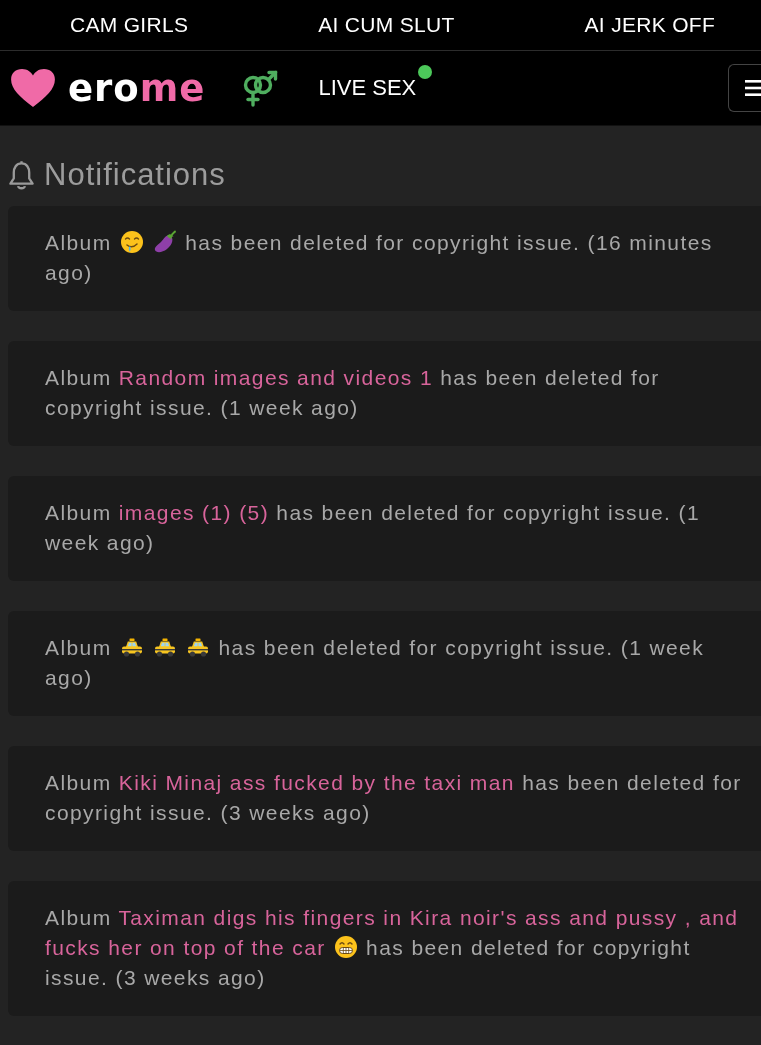 This screenshot has width=761, height=1045. What do you see at coordinates (275, 377) in the screenshot?
I see `album-link: Random images and videos 1` at bounding box center [275, 377].